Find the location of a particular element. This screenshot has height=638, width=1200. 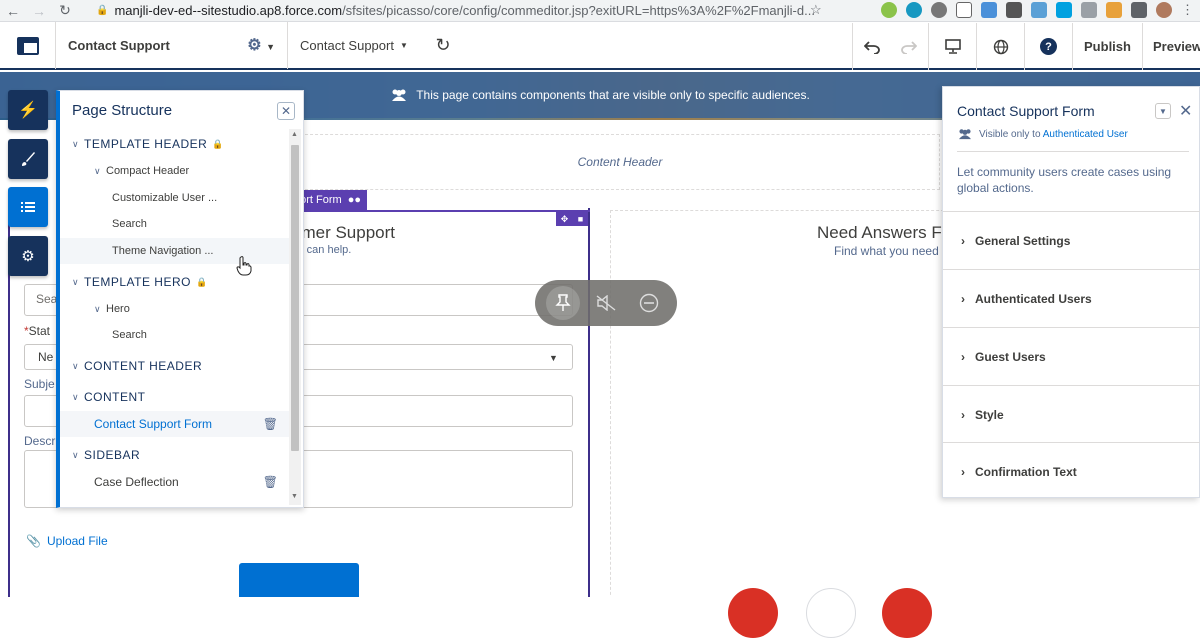

tree-item-sidebar: ∨ SIDEBAR is located at coordinates (175, 455).